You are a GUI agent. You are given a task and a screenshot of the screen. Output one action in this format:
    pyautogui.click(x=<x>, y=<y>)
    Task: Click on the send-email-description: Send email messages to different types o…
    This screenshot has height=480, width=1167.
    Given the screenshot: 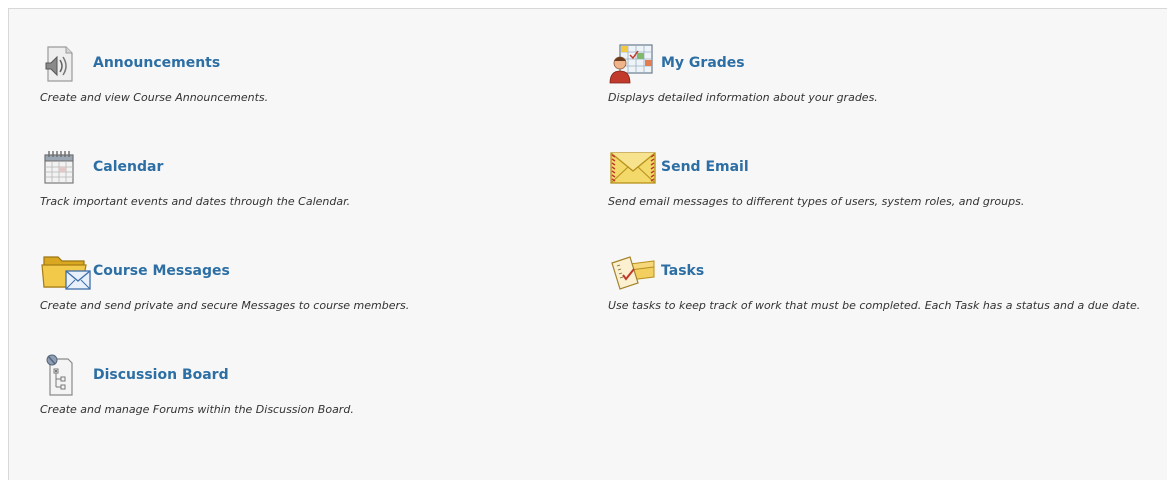 What is the action you would take?
    pyautogui.click(x=816, y=201)
    